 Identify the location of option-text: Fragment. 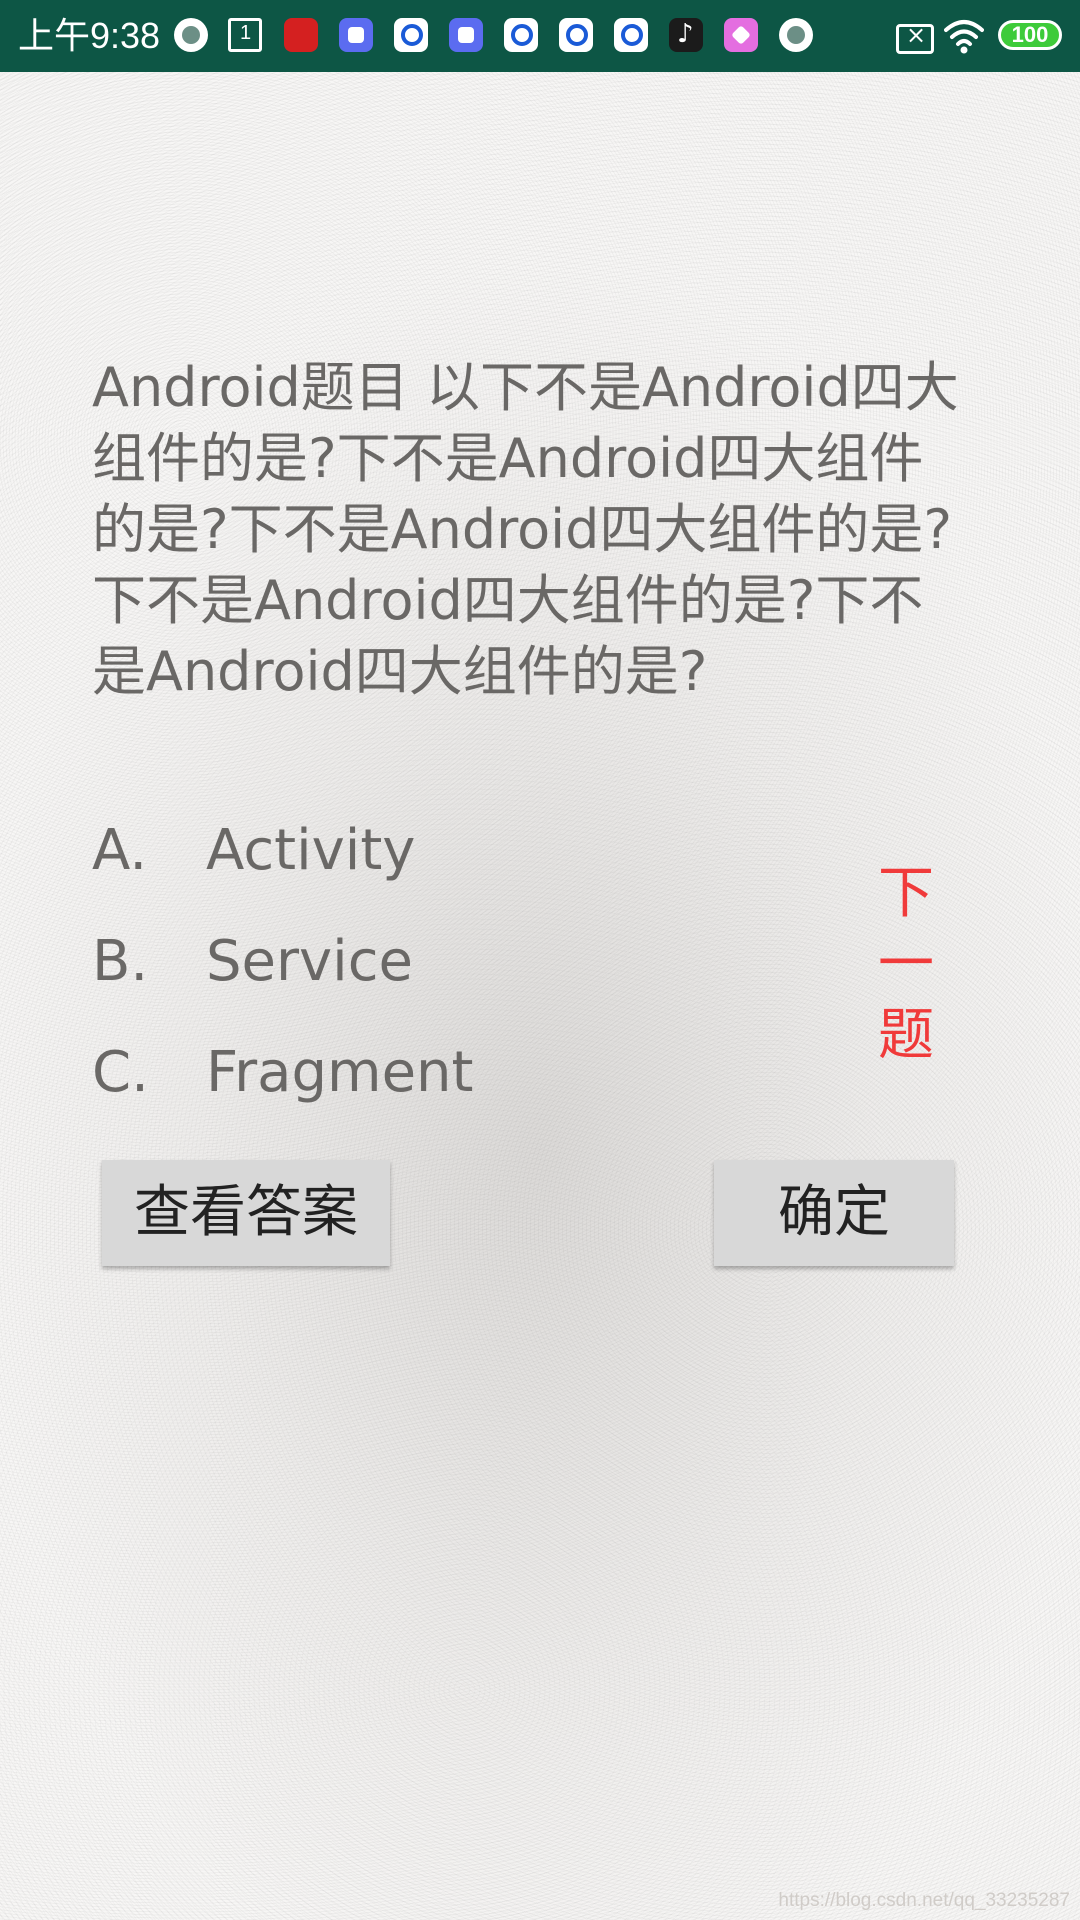
(340, 1072).